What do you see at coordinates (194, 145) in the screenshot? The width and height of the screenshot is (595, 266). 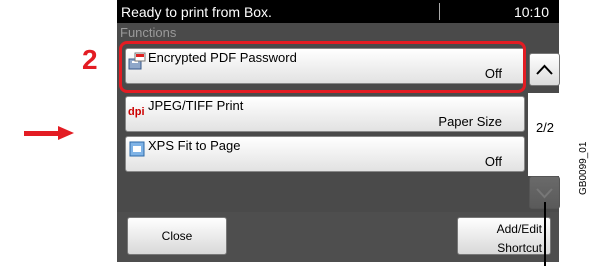 I see `item-label: XPS Fit to Page` at bounding box center [194, 145].